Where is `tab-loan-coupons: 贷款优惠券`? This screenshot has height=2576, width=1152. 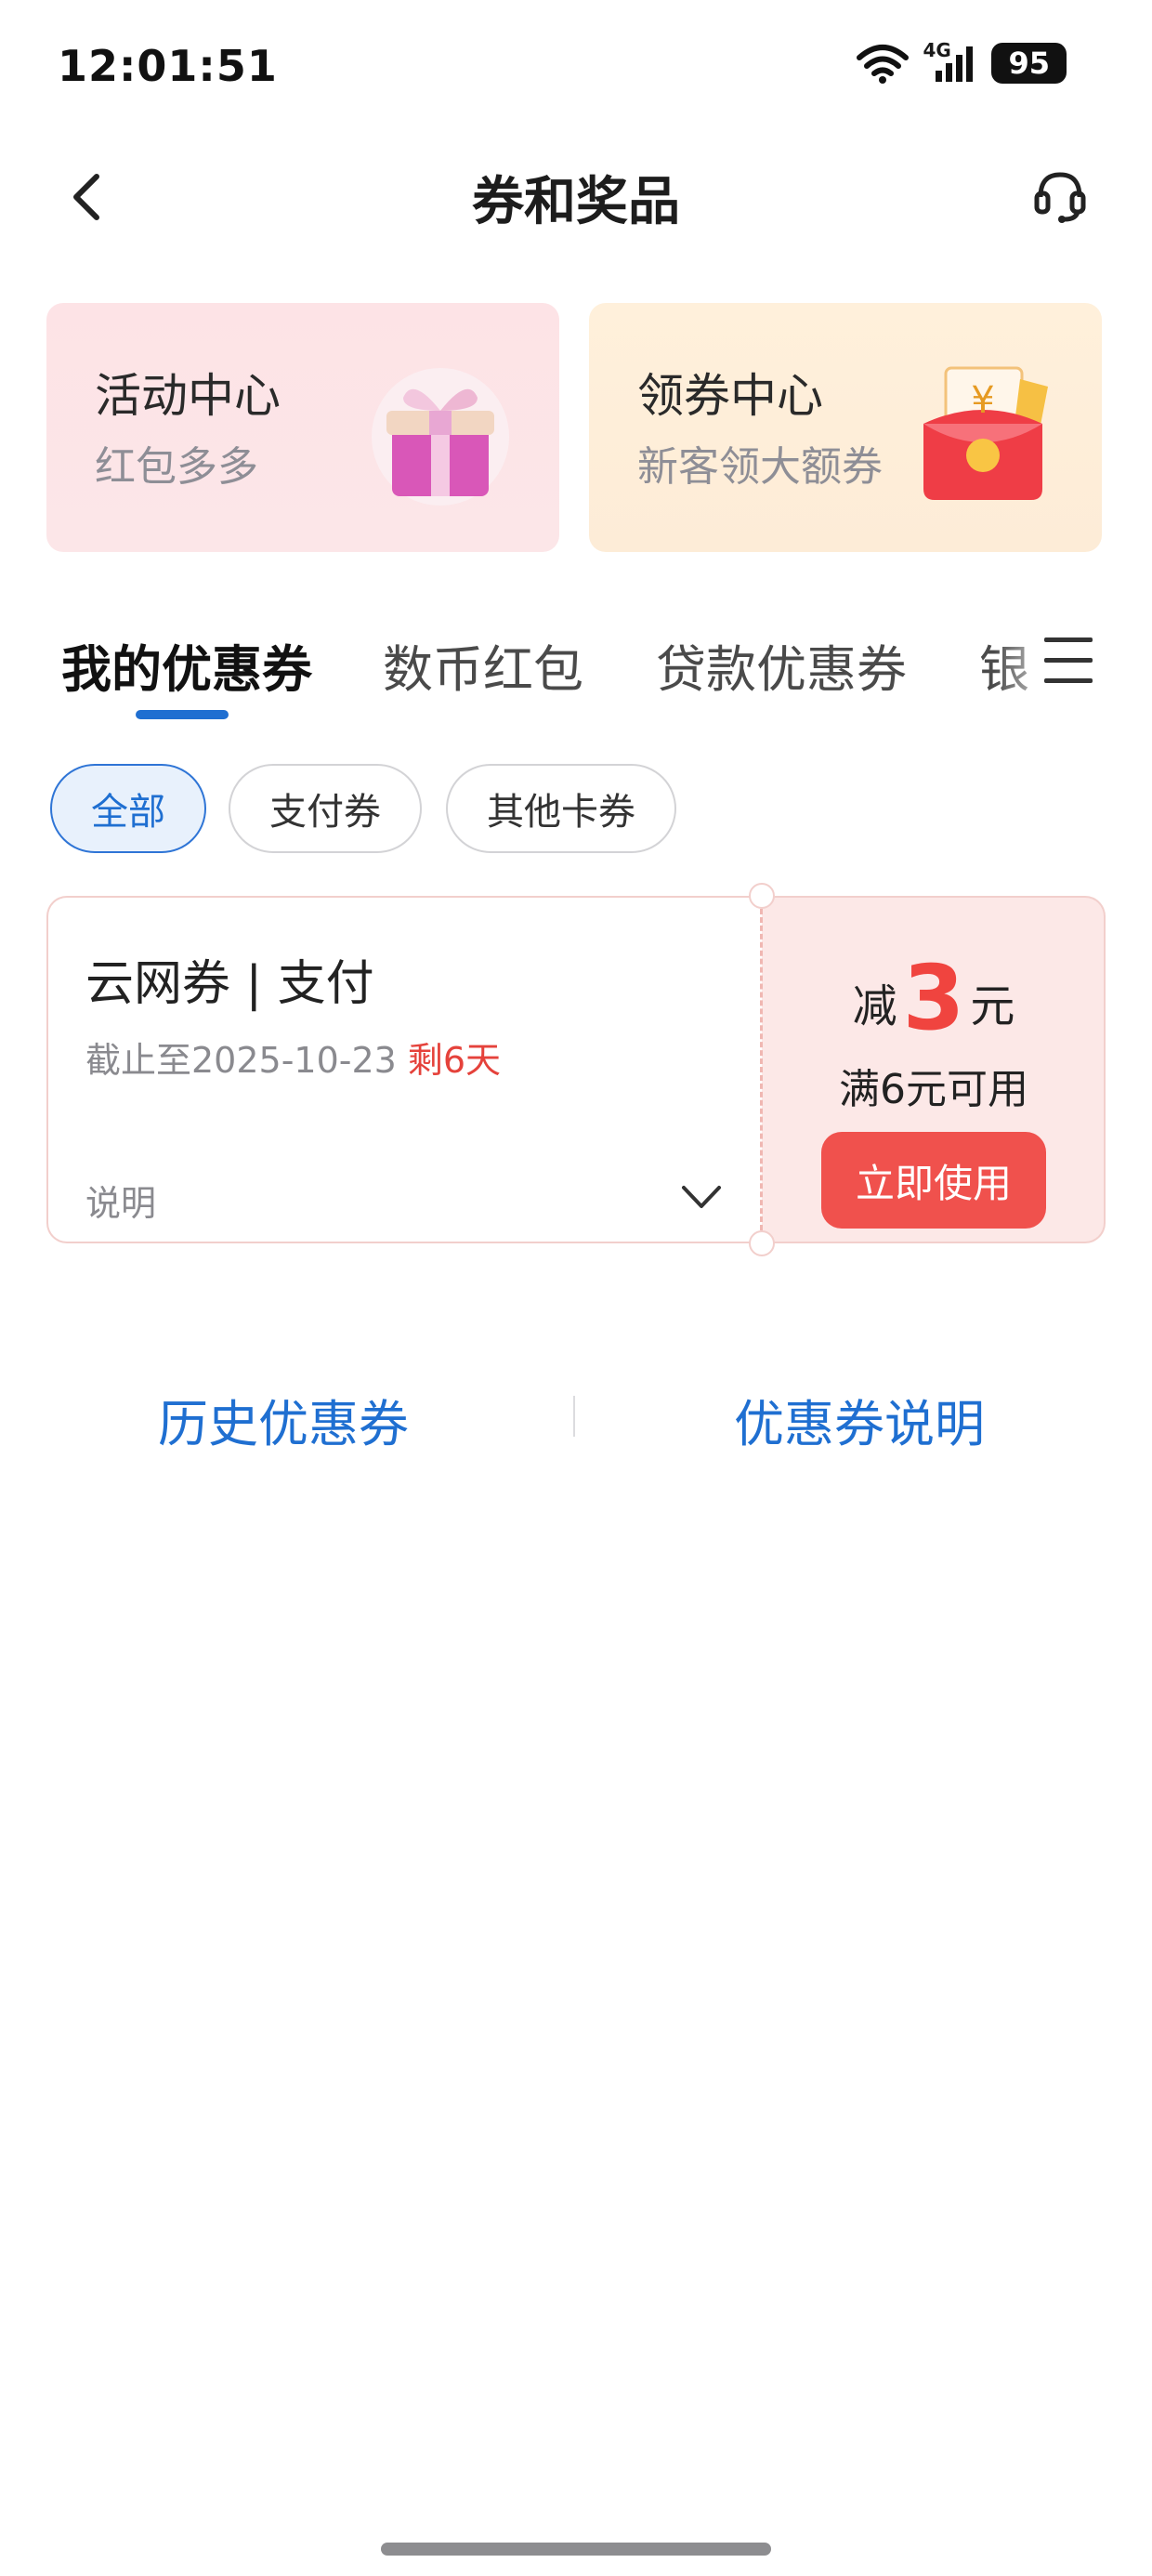
tab-loan-coupons: 贷款优惠券 is located at coordinates (781, 665).